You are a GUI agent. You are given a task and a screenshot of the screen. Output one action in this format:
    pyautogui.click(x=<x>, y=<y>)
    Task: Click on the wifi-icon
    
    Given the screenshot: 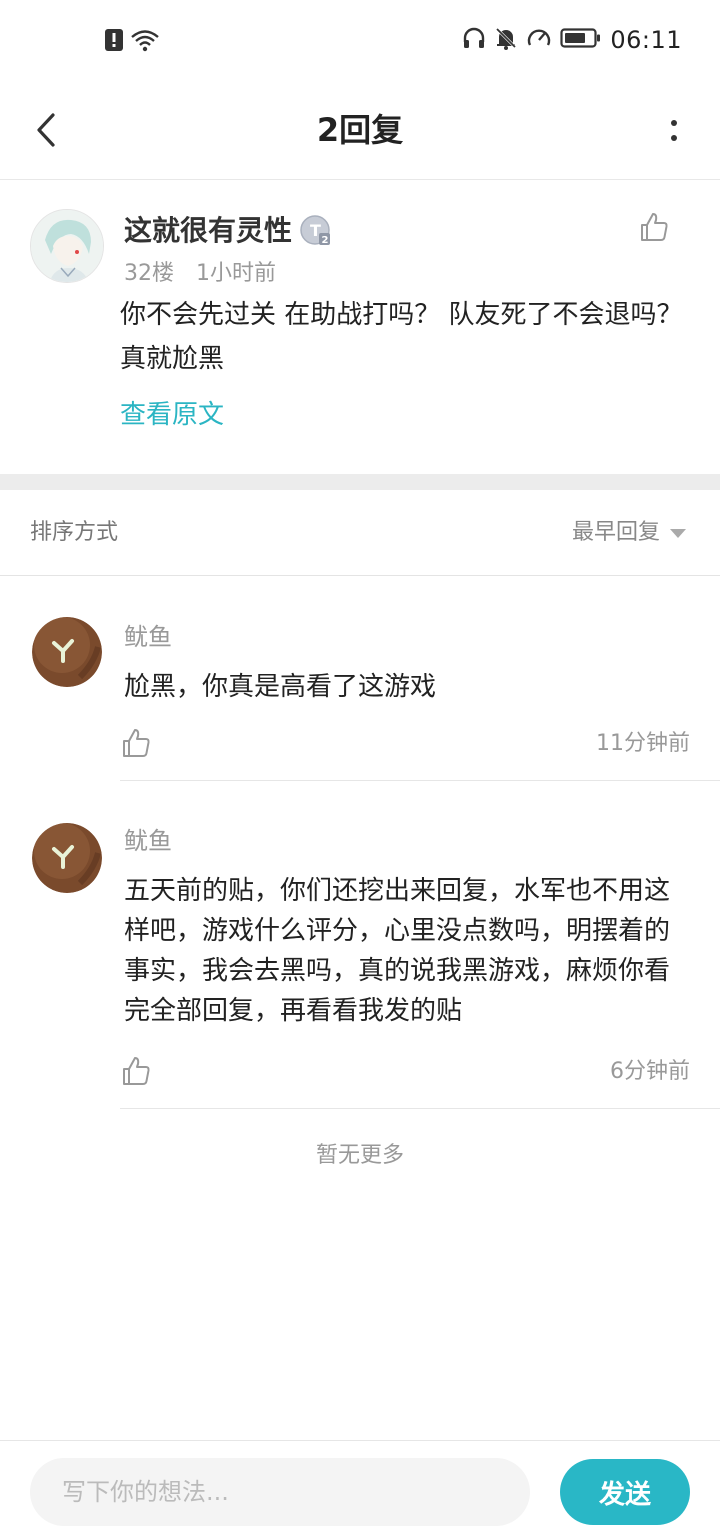 What is the action you would take?
    pyautogui.click(x=145, y=42)
    